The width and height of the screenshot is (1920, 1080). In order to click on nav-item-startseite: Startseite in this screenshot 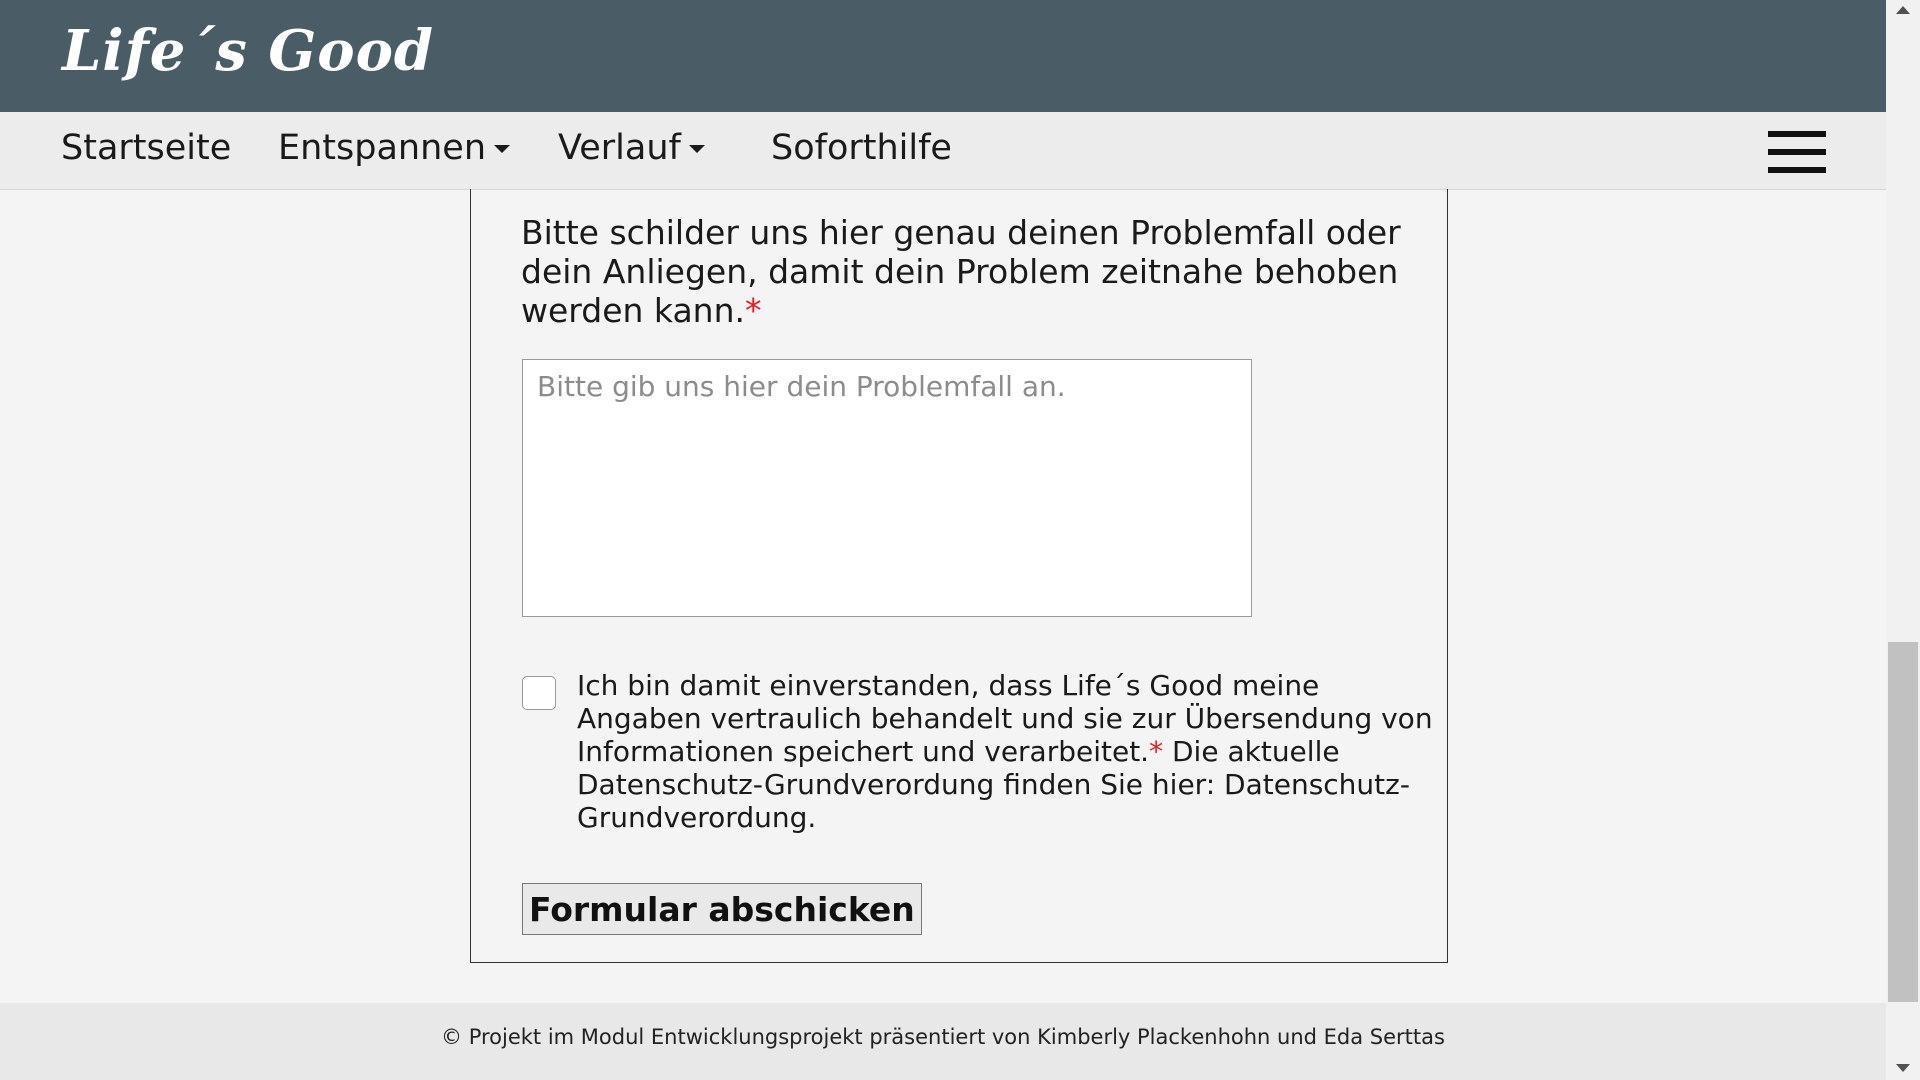, I will do `click(146, 148)`.